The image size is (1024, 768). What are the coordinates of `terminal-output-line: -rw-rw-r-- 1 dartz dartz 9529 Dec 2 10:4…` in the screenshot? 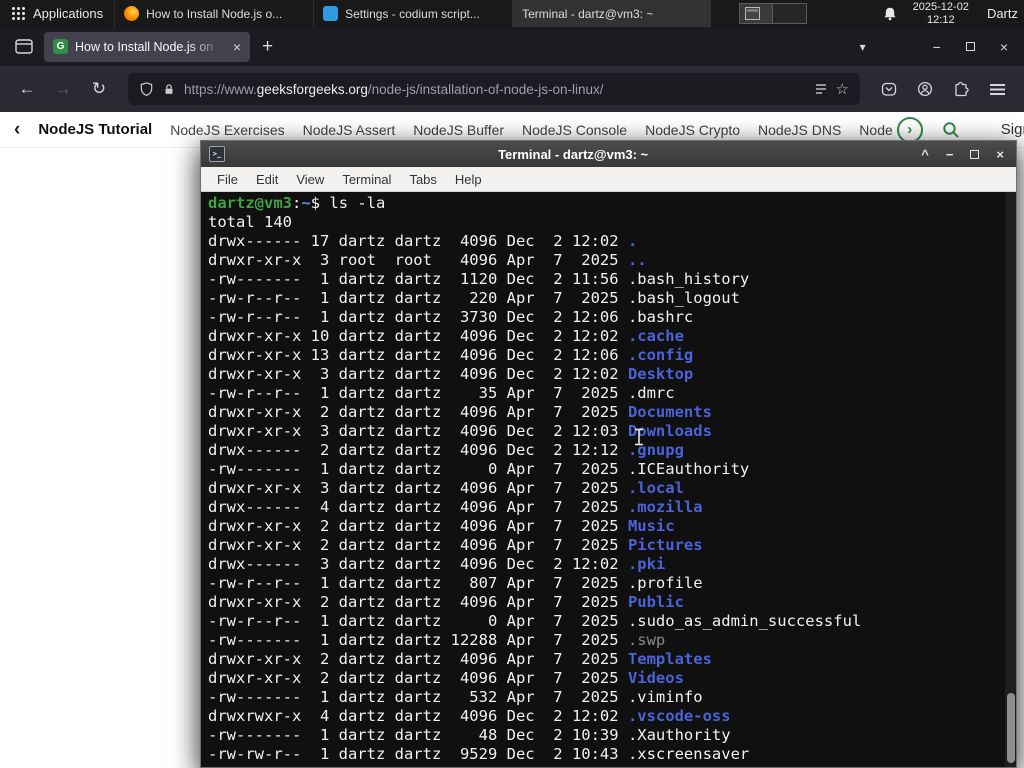 It's located at (479, 754).